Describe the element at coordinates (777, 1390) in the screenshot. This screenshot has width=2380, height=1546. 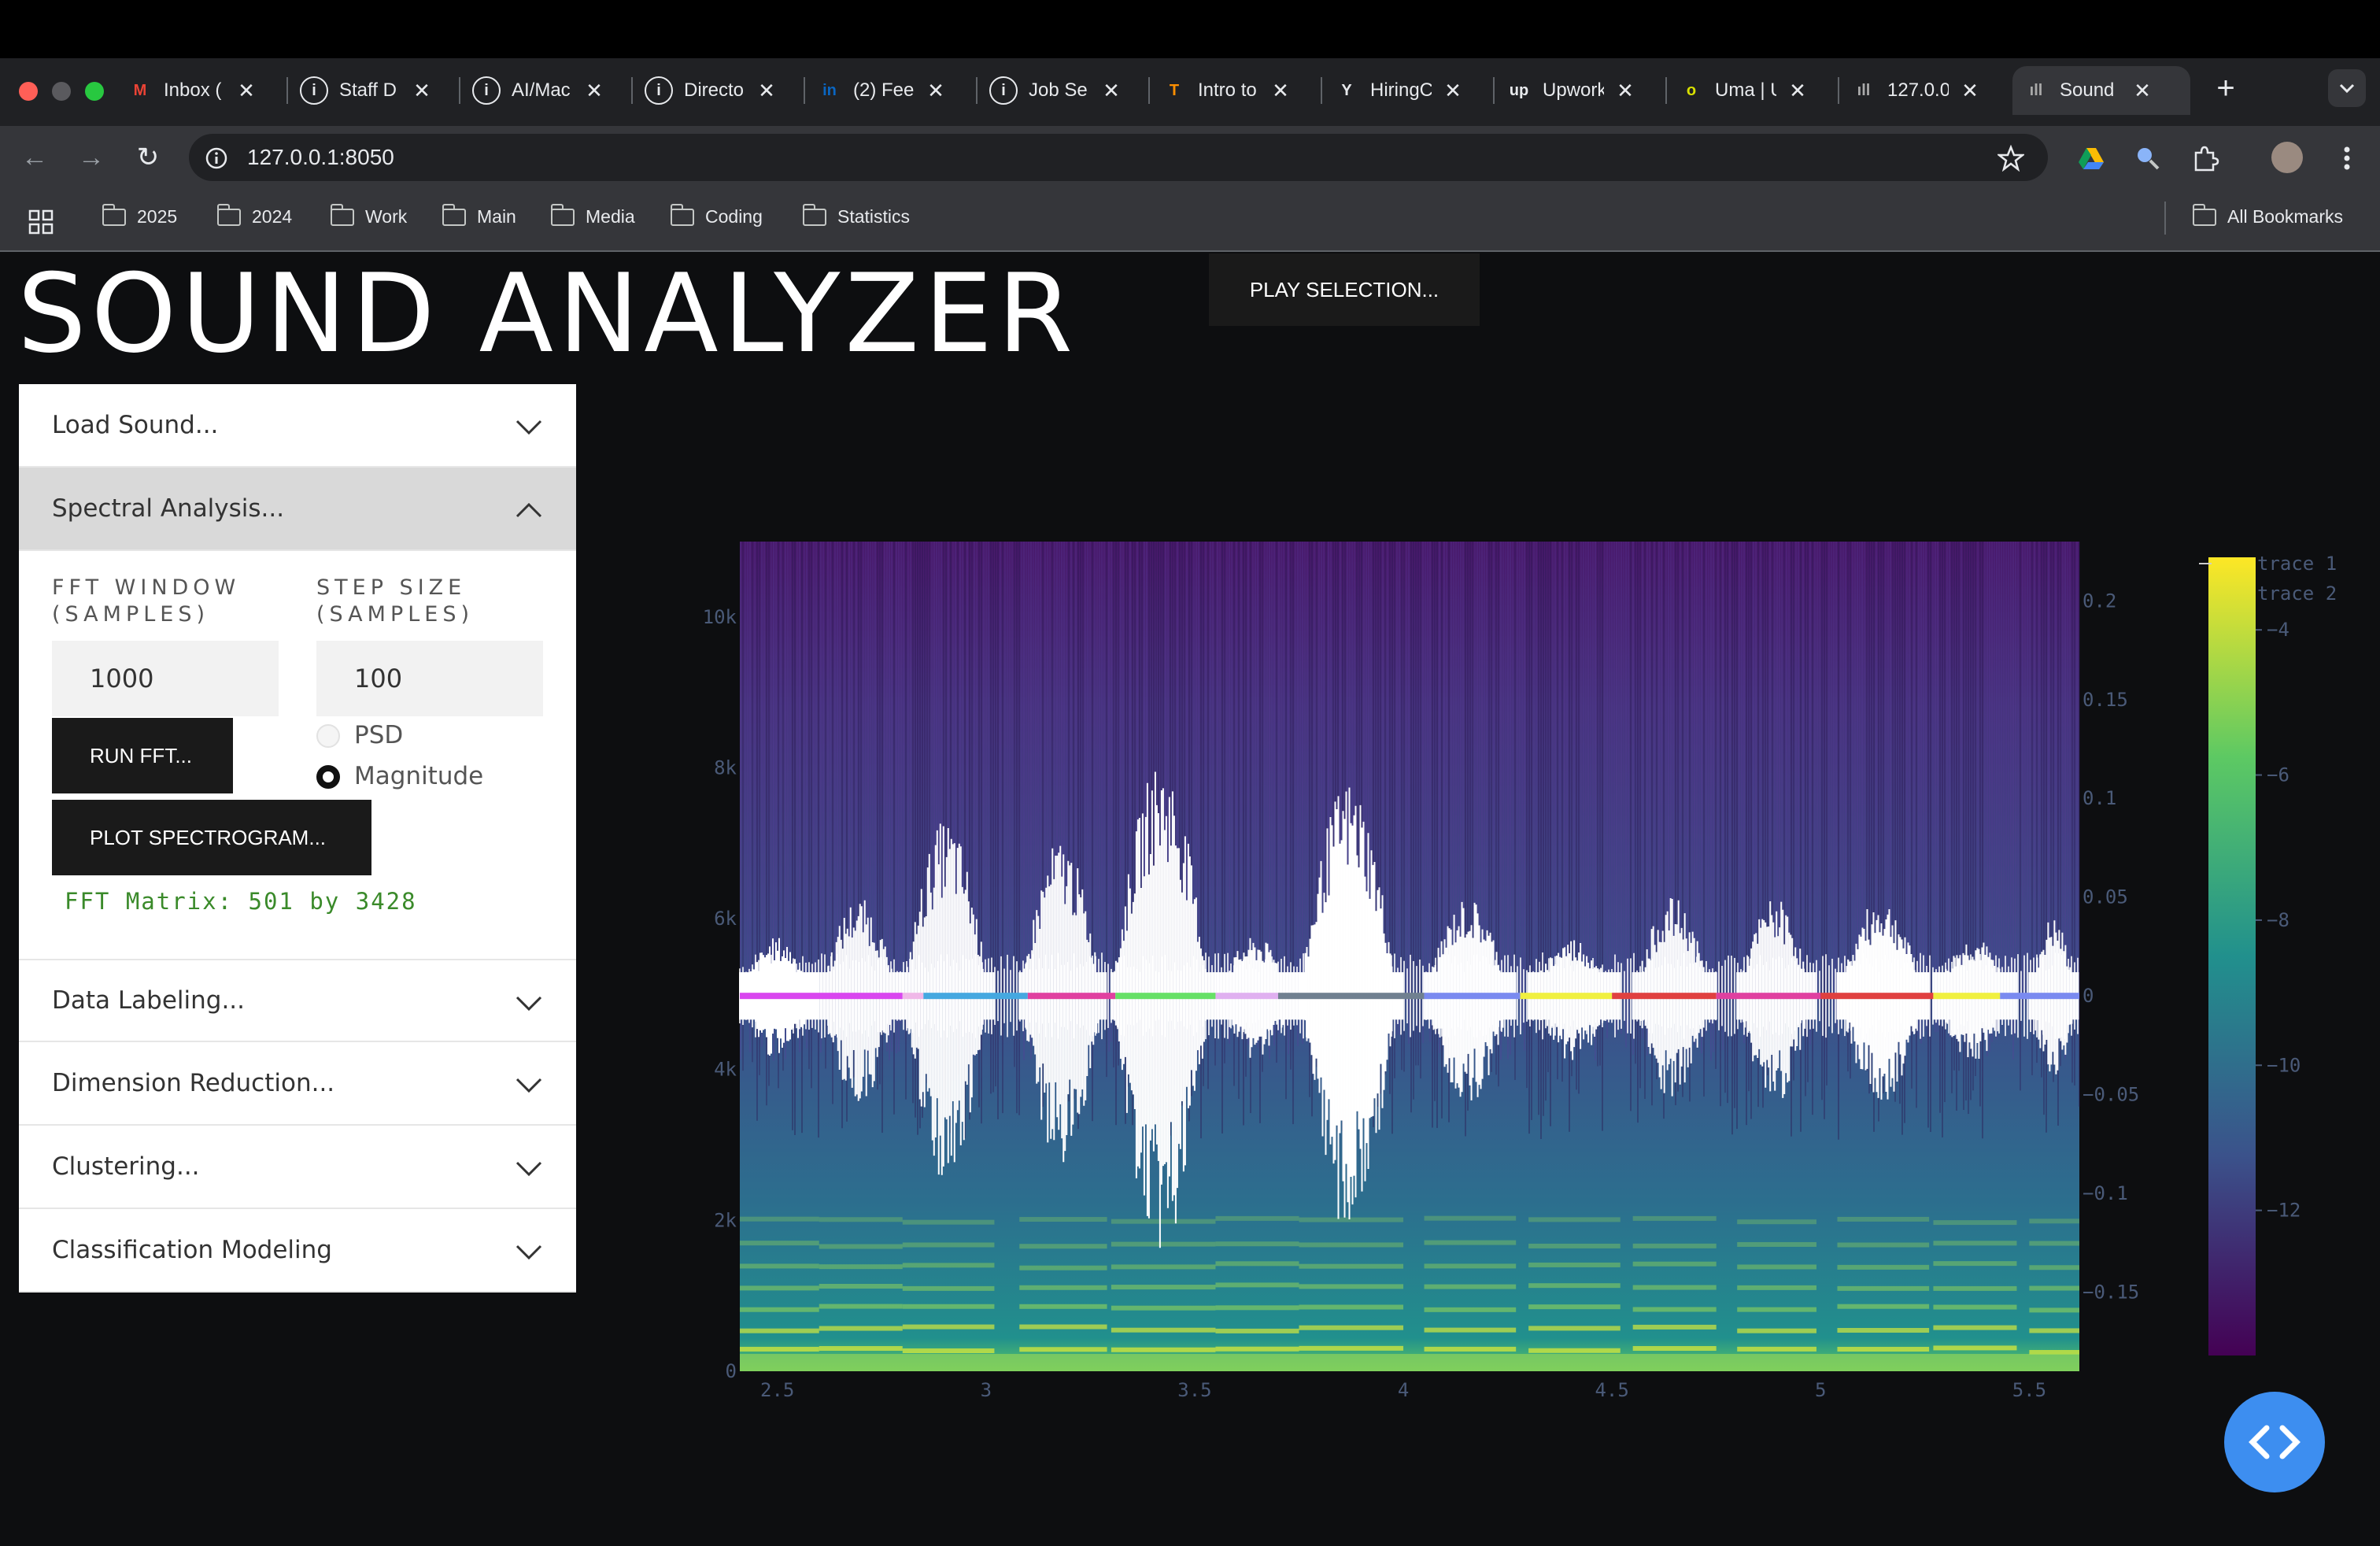
I see `x-tick-label: 2.5` at that location.